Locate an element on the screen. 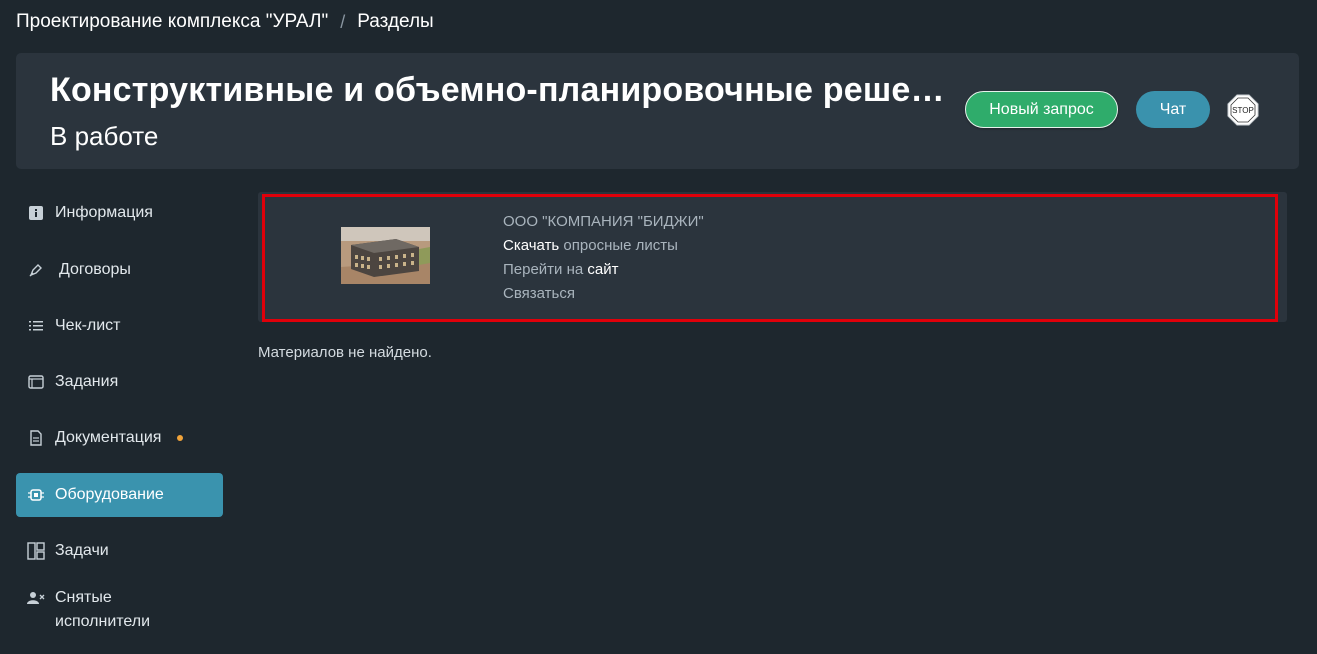 The width and height of the screenshot is (1317, 654). sidebar-item-contracts: Договоры is located at coordinates (119, 270).